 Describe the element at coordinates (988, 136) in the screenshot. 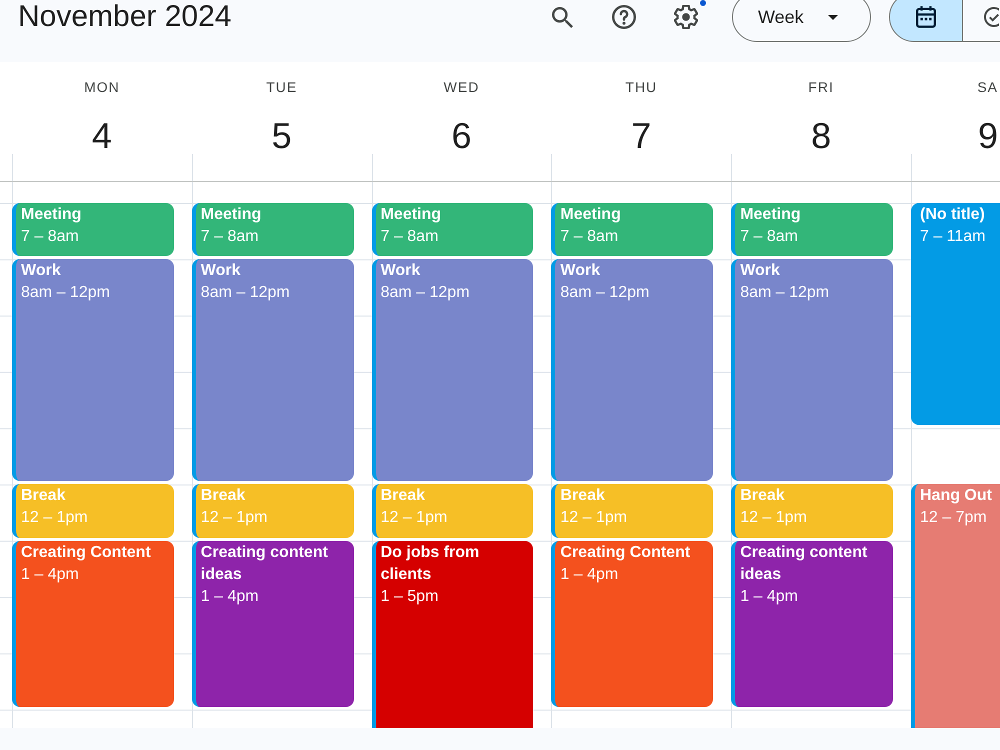

I see `date-number: 9` at that location.